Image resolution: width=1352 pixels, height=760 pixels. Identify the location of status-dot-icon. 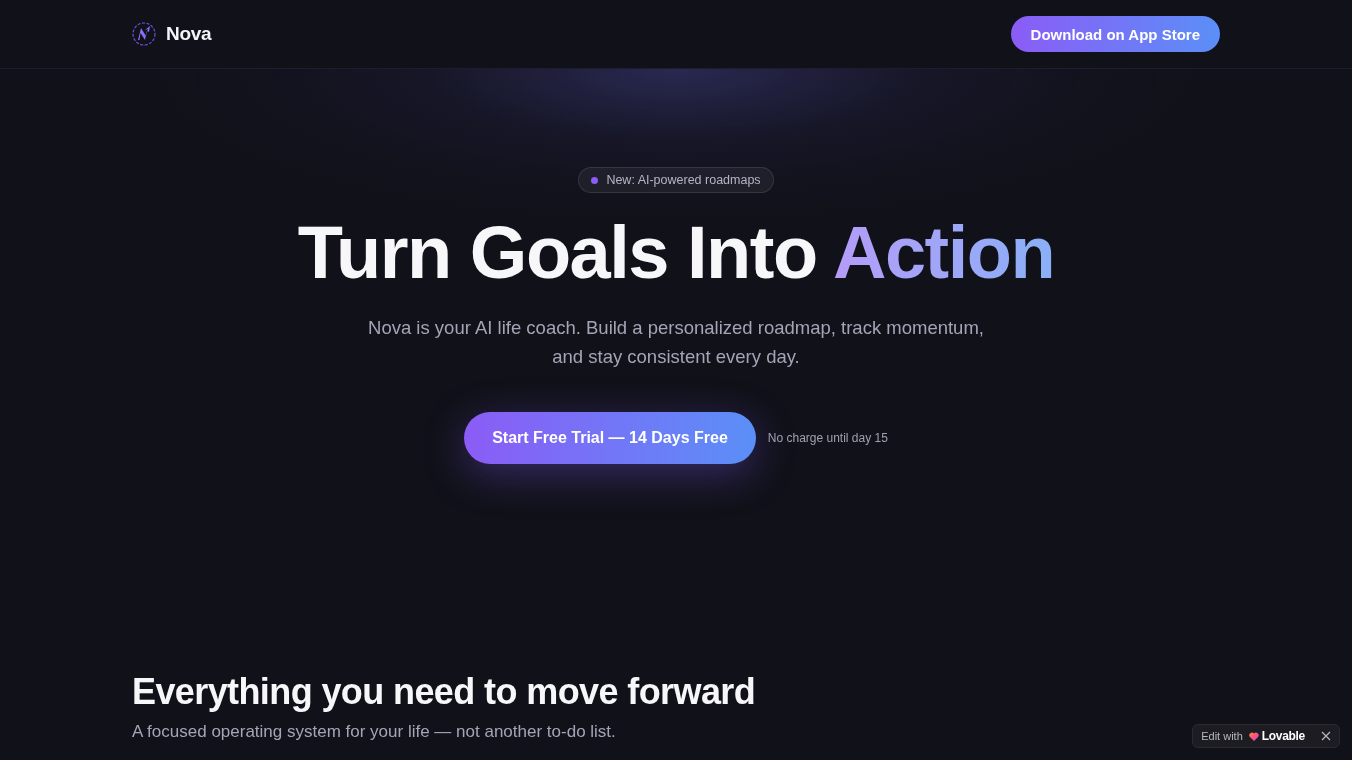
(595, 180).